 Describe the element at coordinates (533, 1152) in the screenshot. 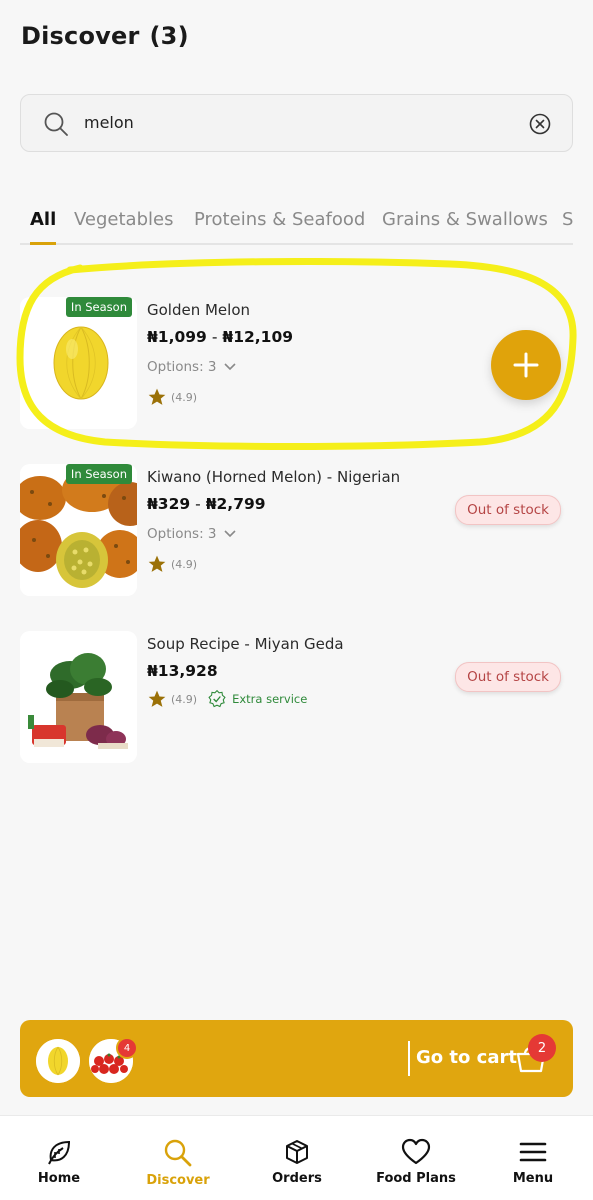

I see `menu-icon` at that location.